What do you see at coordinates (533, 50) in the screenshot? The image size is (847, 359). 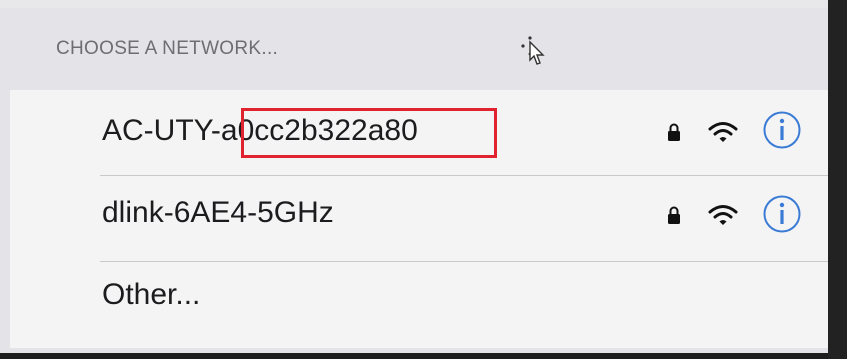 I see `mouse-cursor-icon` at bounding box center [533, 50].